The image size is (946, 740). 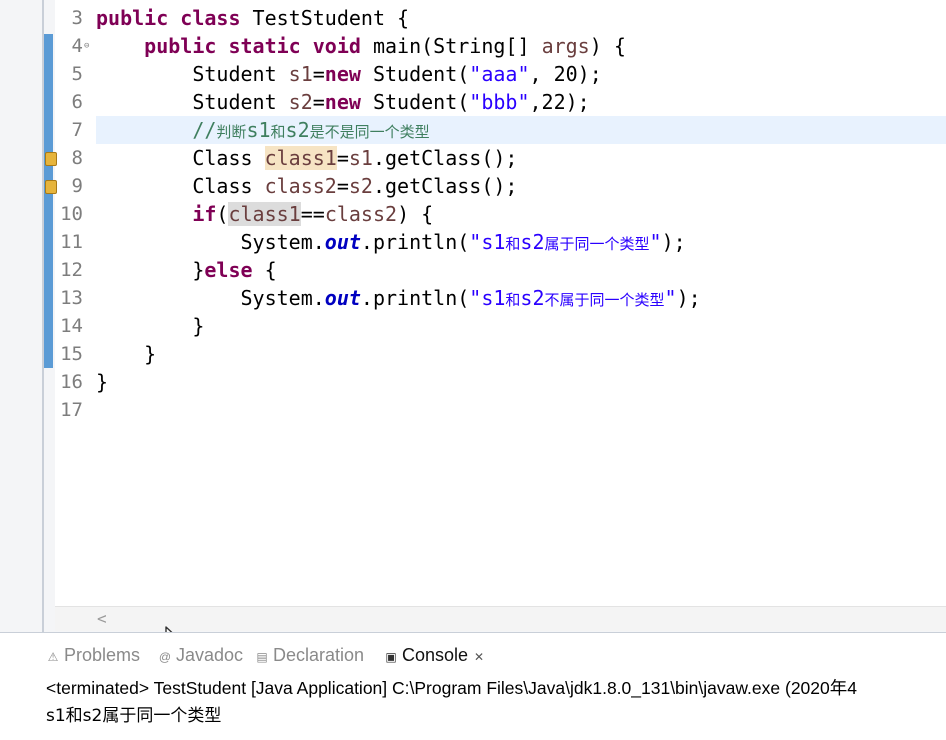 What do you see at coordinates (71, 354) in the screenshot?
I see `line-number: 15` at bounding box center [71, 354].